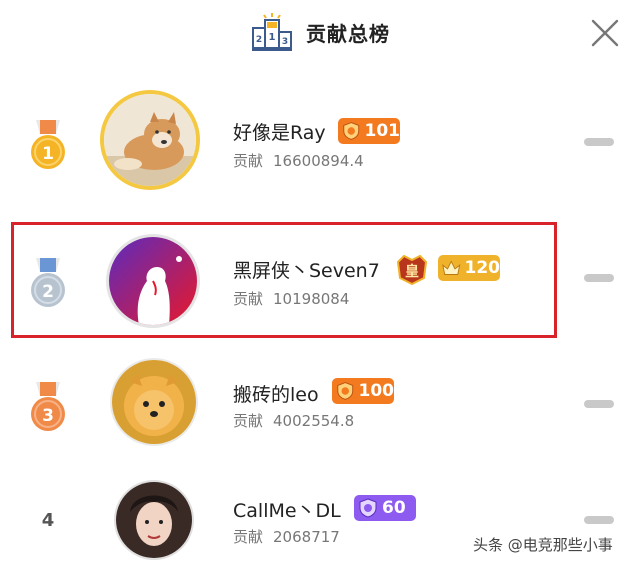  I want to click on shiba-dog-avatar-image, so click(150, 140).